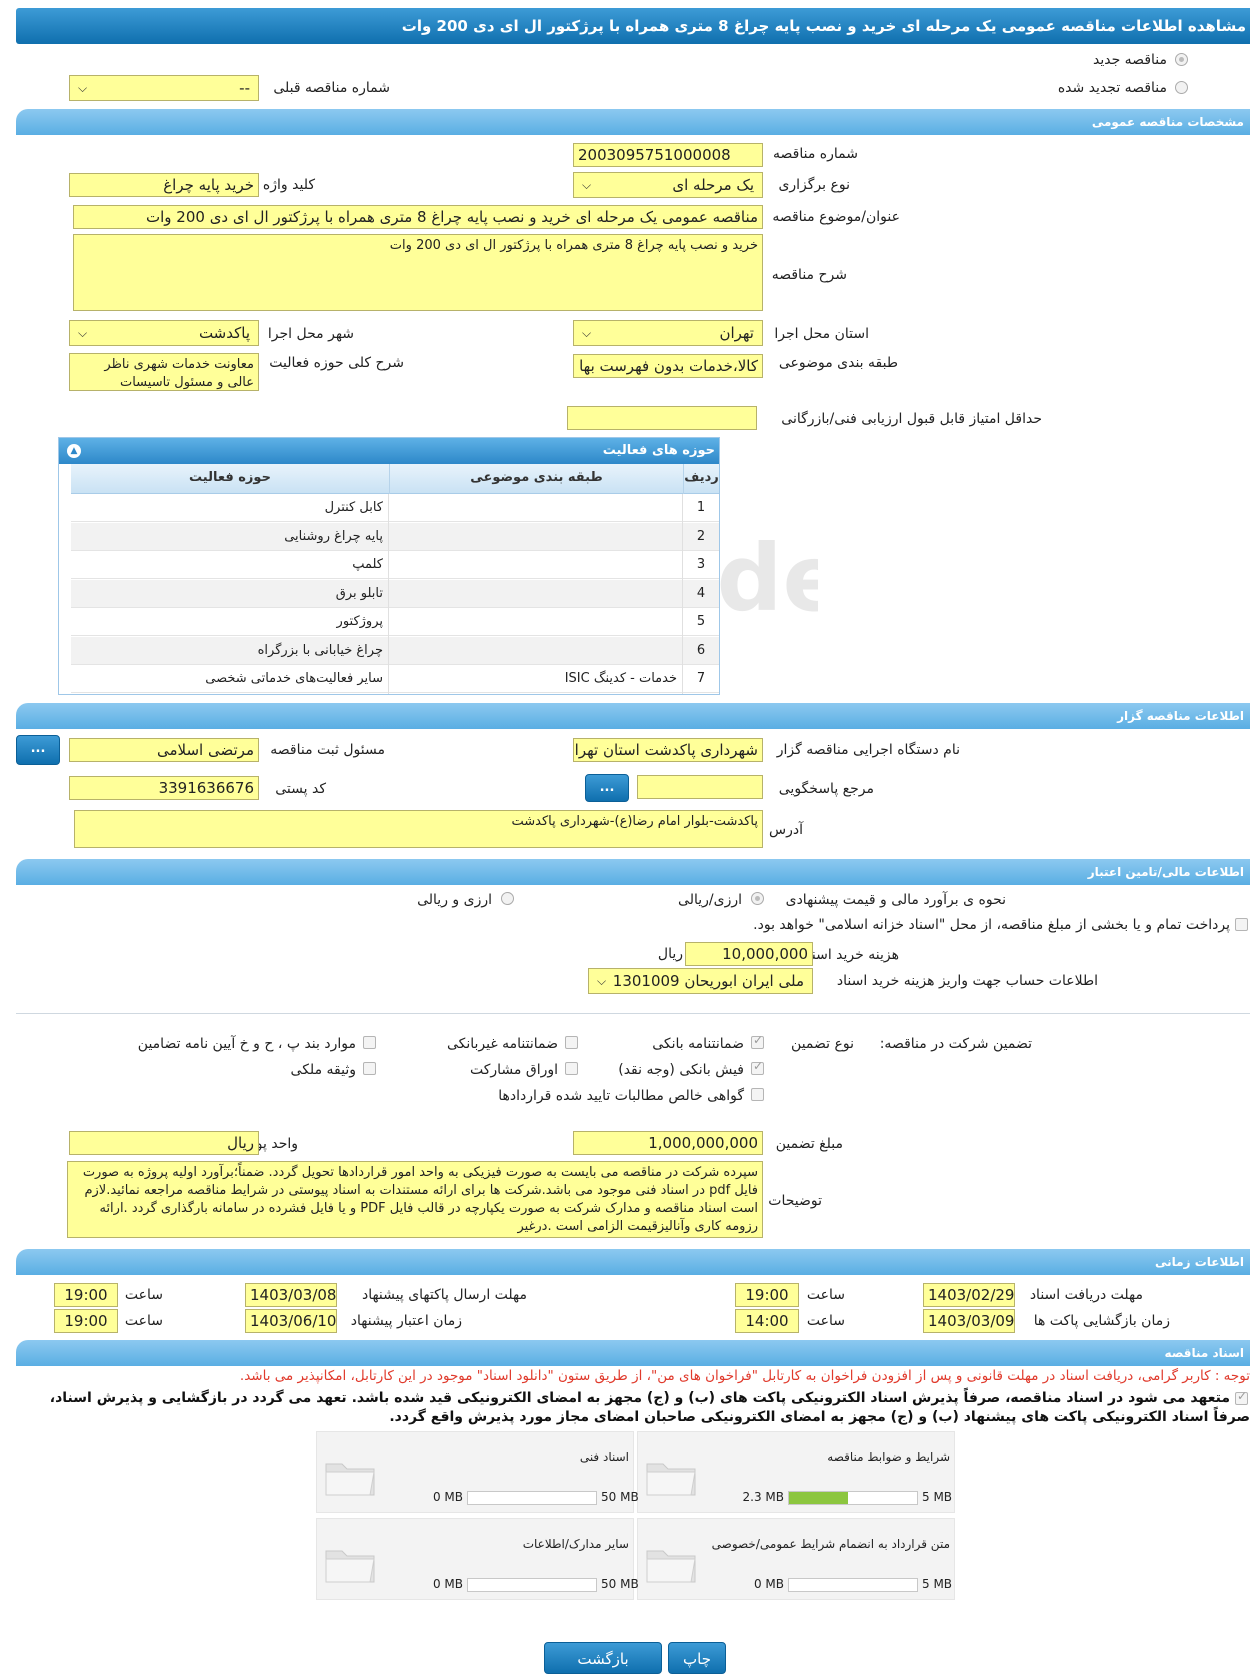  Describe the element at coordinates (697, 1658) in the screenshot. I see `print-button: چاپ` at that location.